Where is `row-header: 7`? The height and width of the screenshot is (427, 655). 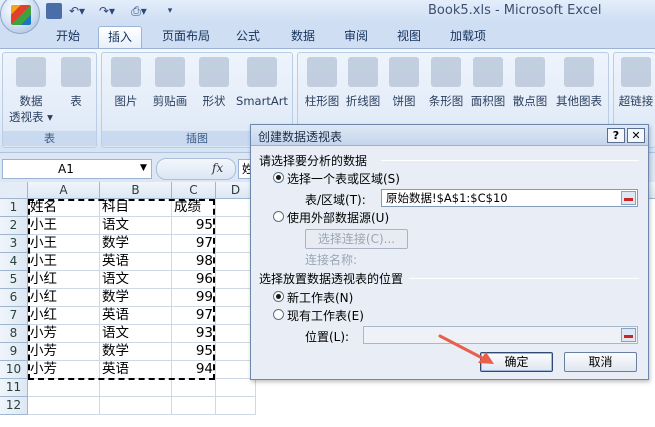 row-header: 7 is located at coordinates (14, 316).